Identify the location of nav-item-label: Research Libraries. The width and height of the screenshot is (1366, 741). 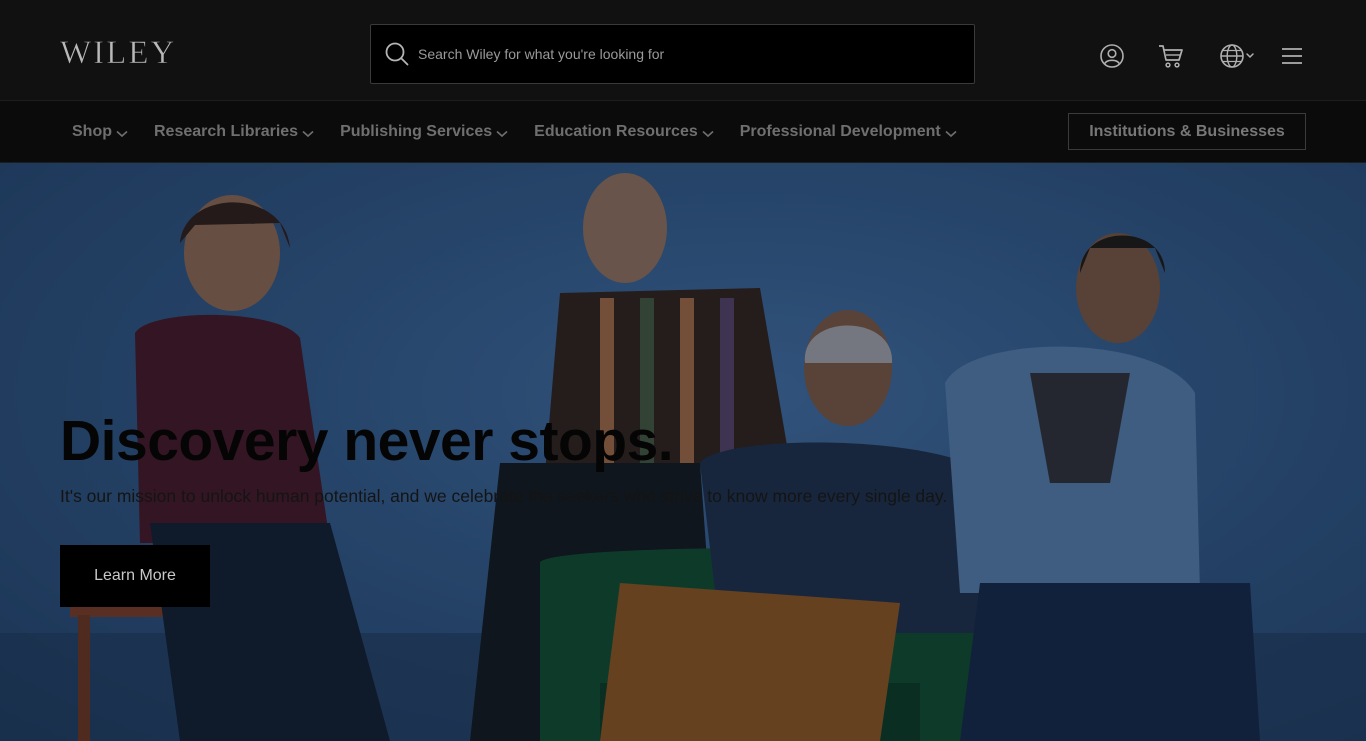
(226, 131).